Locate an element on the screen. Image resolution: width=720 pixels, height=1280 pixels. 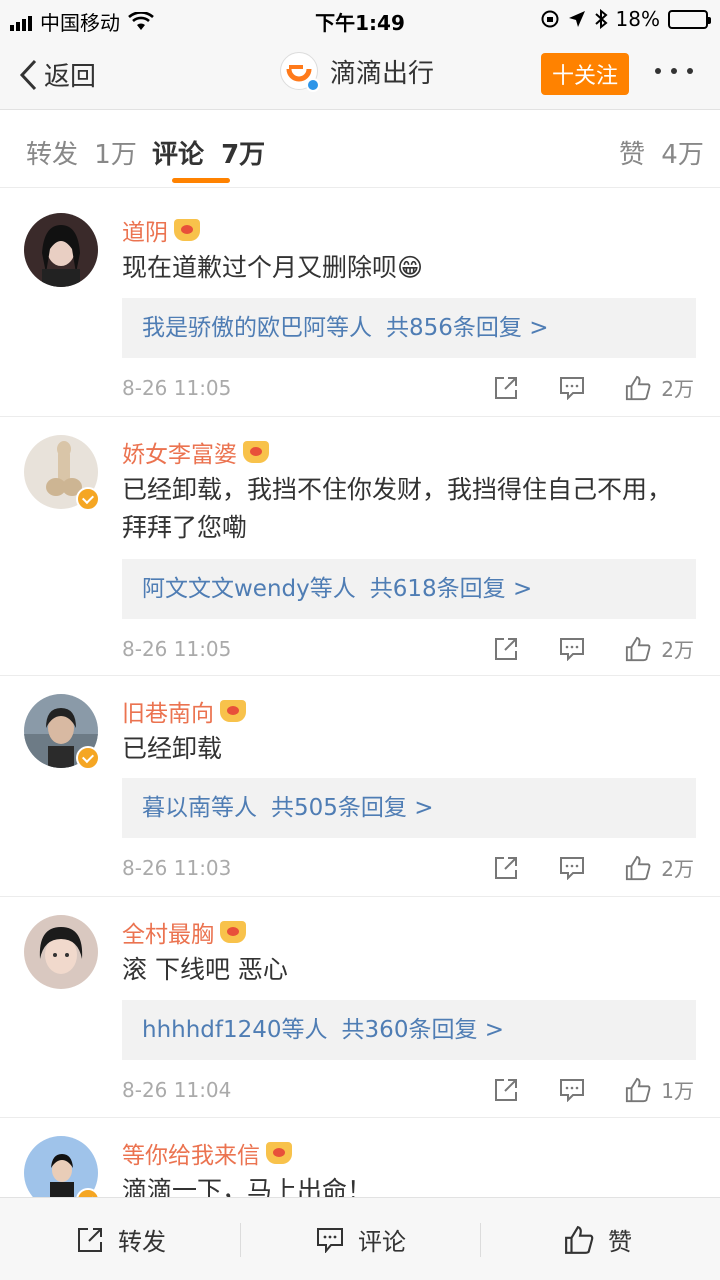
tab-likes-count: 4万 is located at coordinates (682, 155).